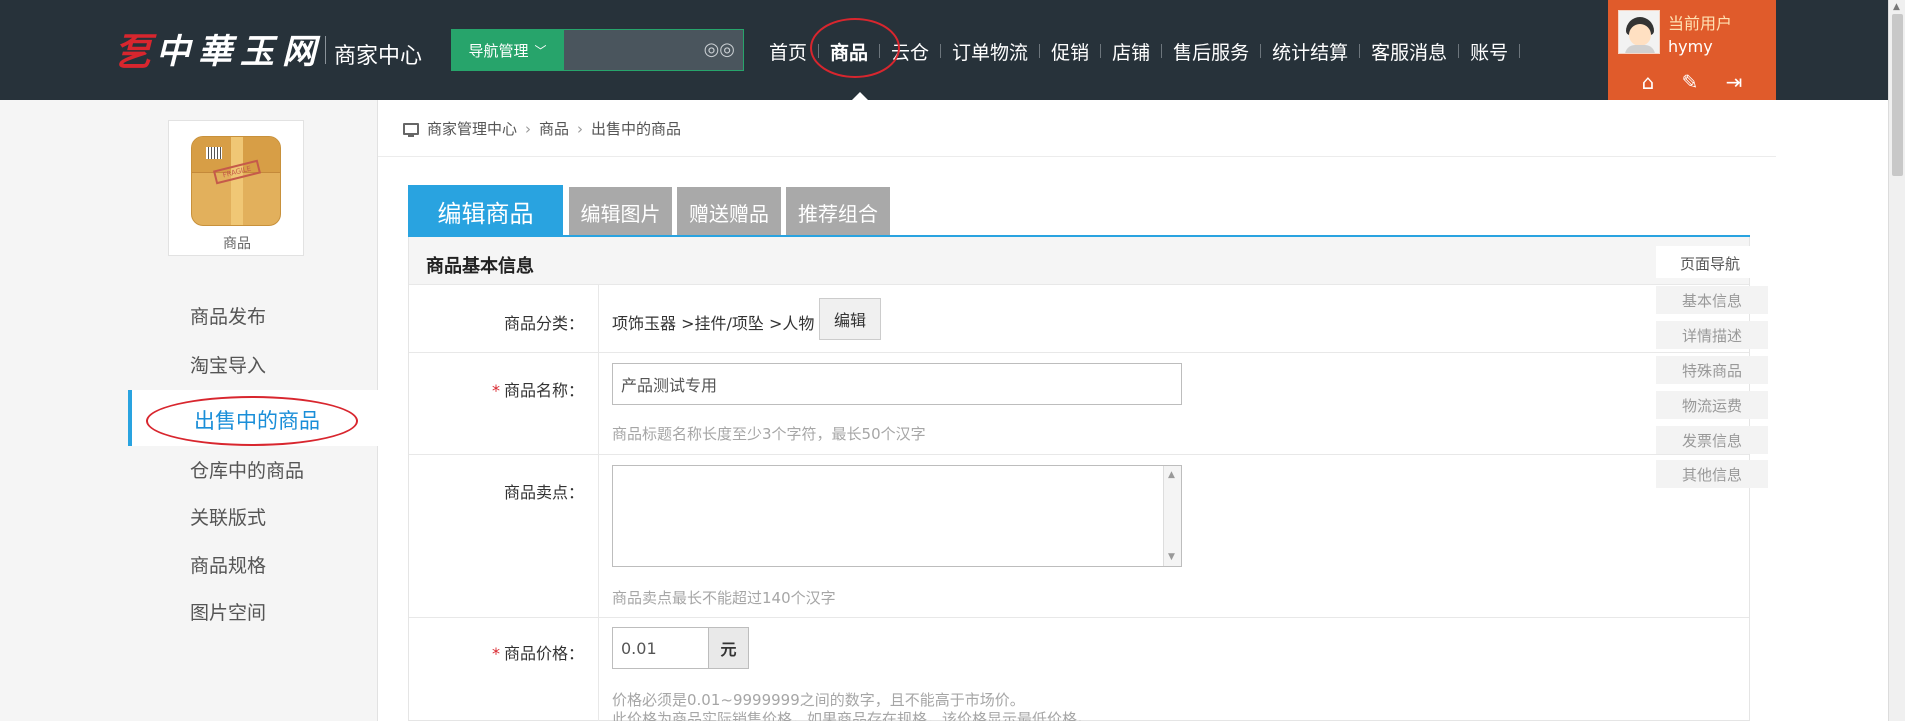 The image size is (1905, 721). I want to click on user-name: hymy, so click(1690, 46).